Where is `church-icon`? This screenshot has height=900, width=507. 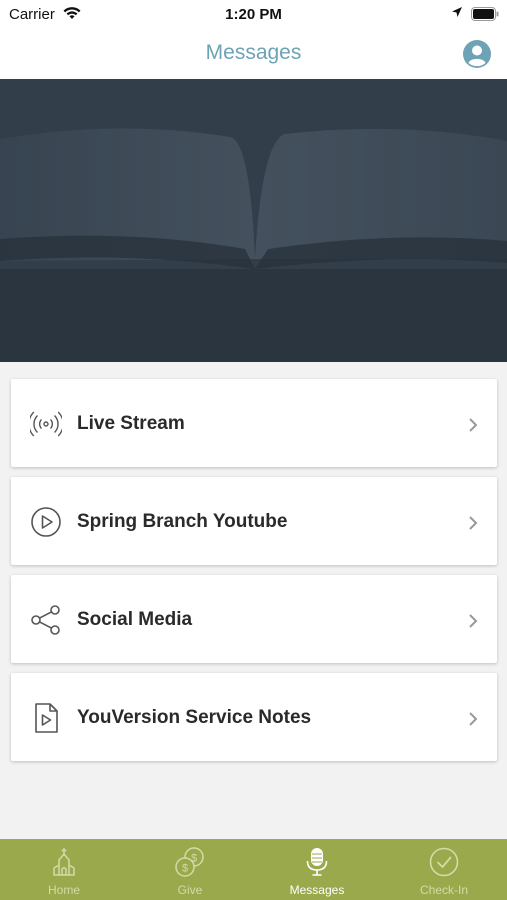
church-icon is located at coordinates (64, 862).